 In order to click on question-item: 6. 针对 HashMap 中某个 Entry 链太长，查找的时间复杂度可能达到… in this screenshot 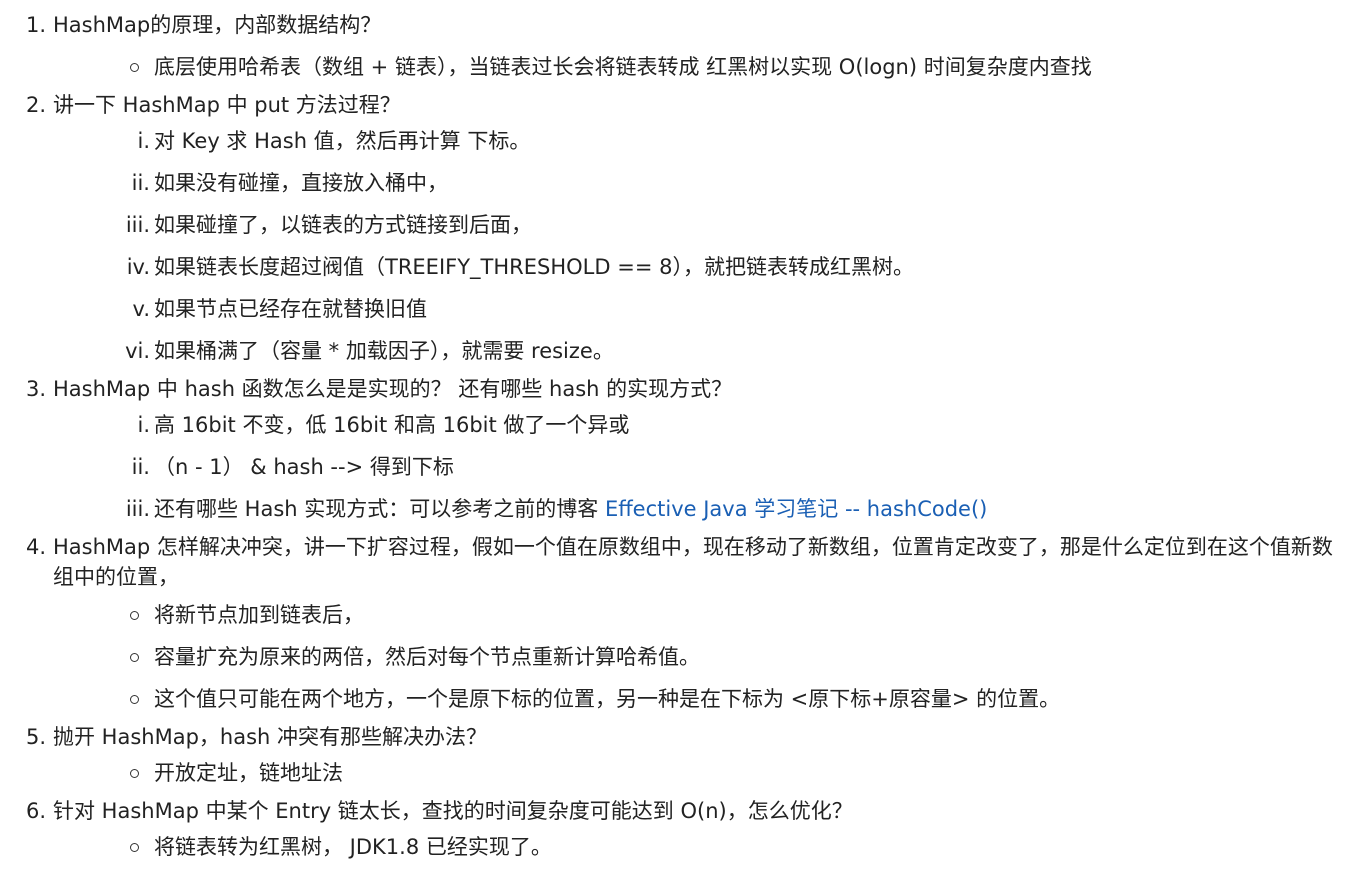, I will do `click(677, 829)`.